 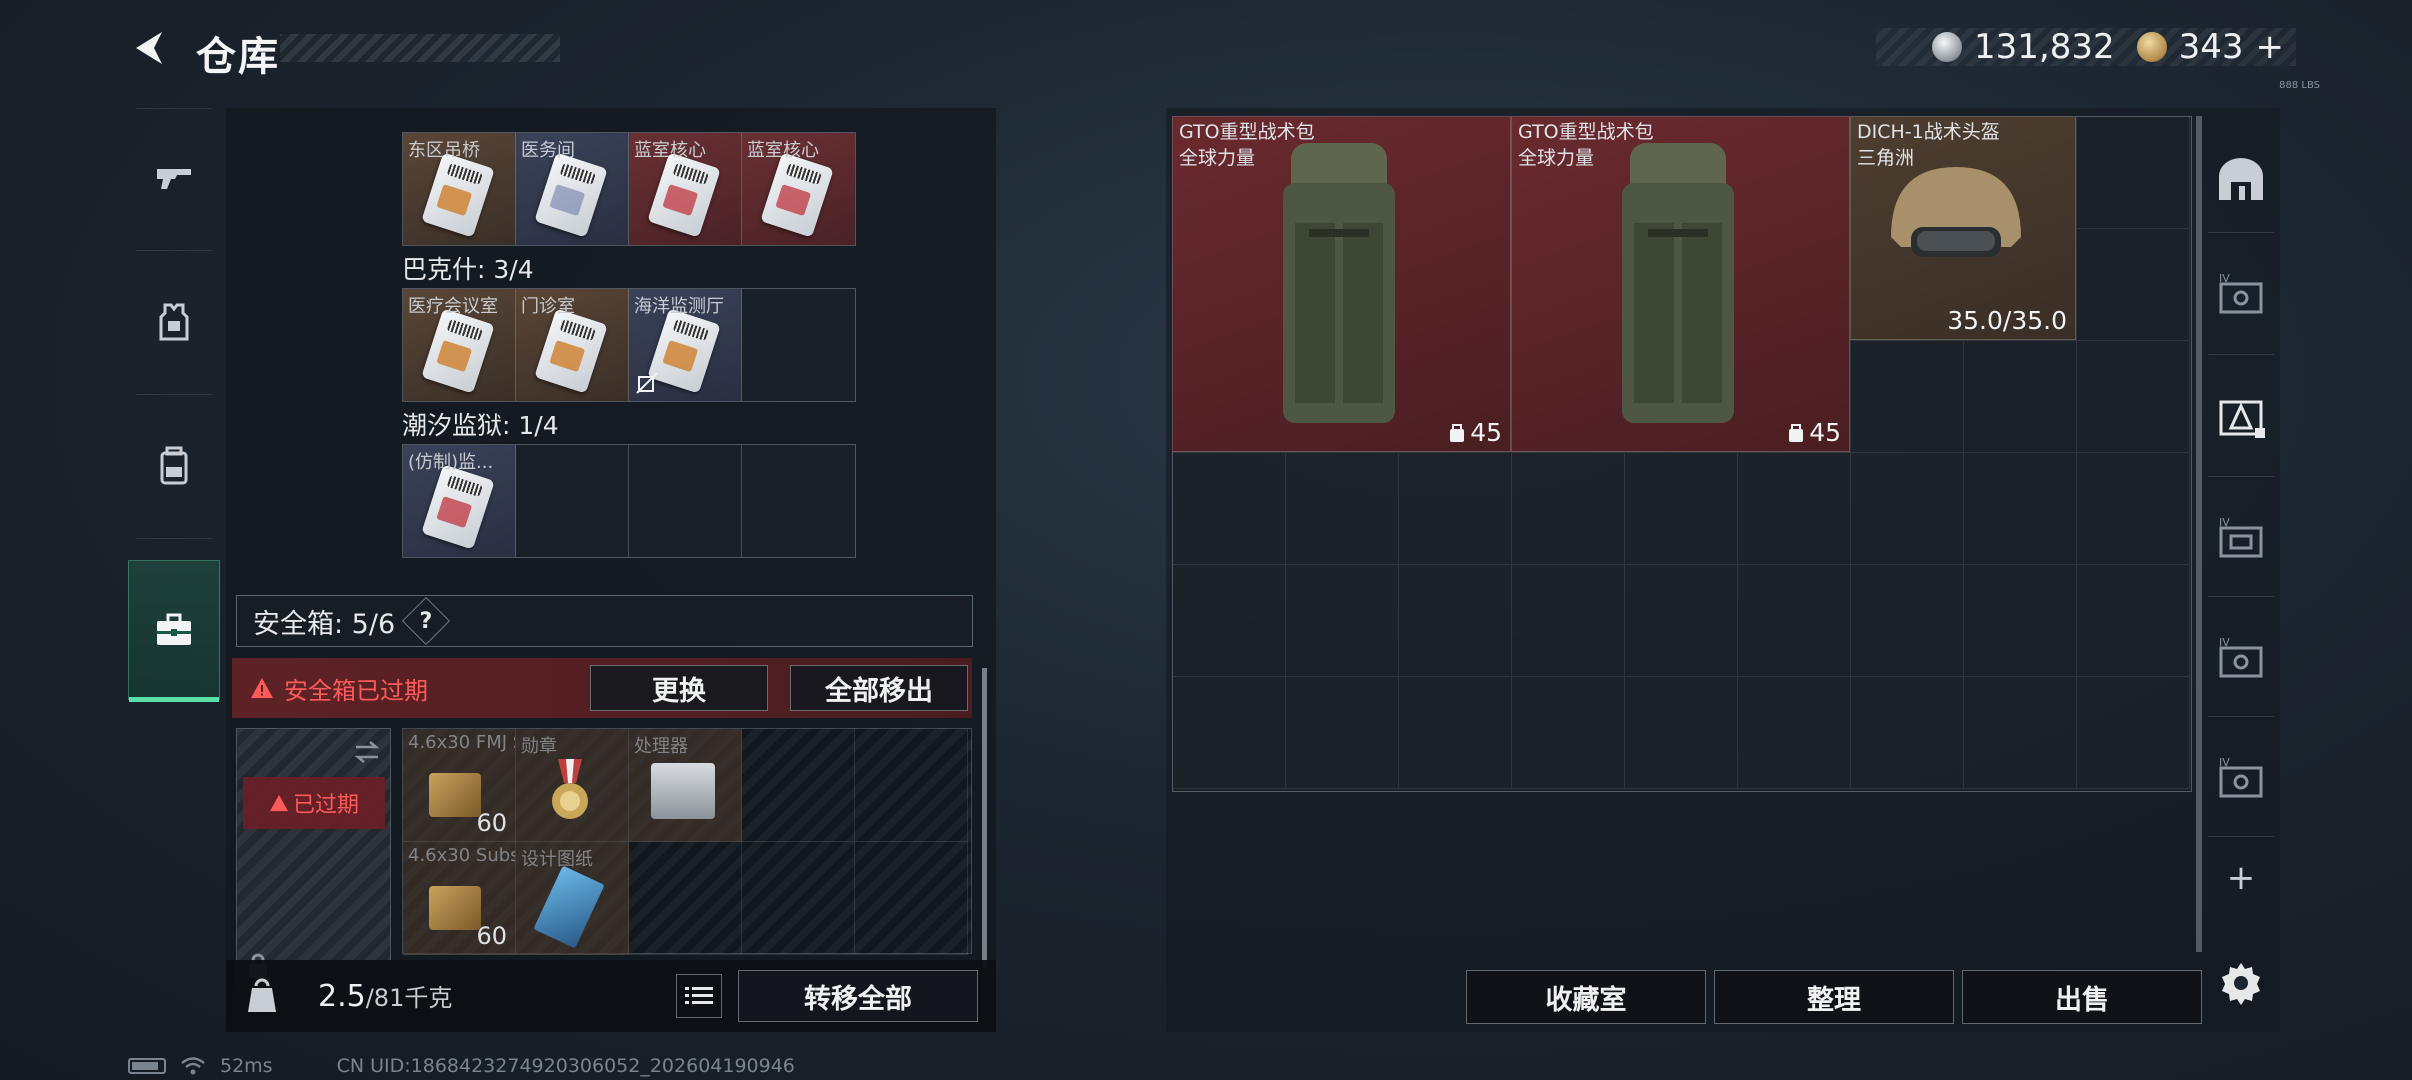 What do you see at coordinates (2241, 983) in the screenshot?
I see `settings-button` at bounding box center [2241, 983].